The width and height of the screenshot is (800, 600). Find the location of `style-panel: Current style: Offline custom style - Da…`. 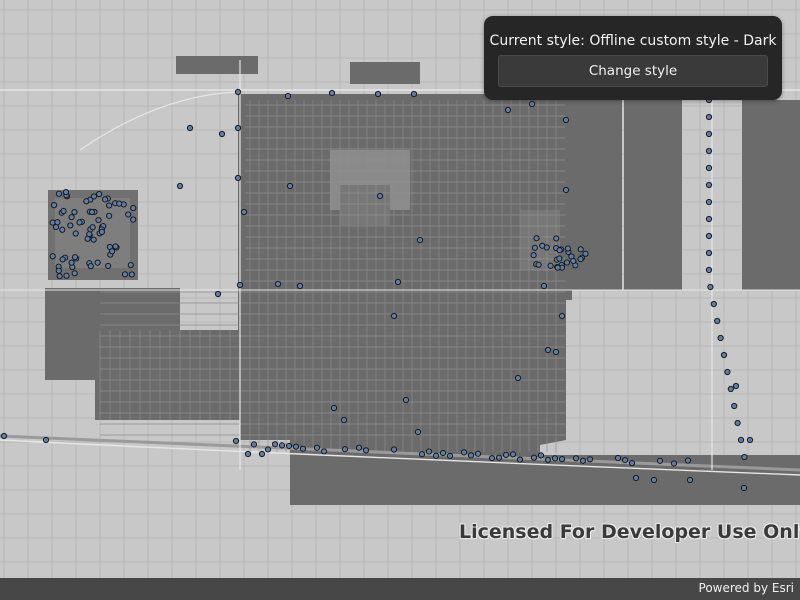

style-panel: Current style: Offline custom style - Da… is located at coordinates (633, 58).